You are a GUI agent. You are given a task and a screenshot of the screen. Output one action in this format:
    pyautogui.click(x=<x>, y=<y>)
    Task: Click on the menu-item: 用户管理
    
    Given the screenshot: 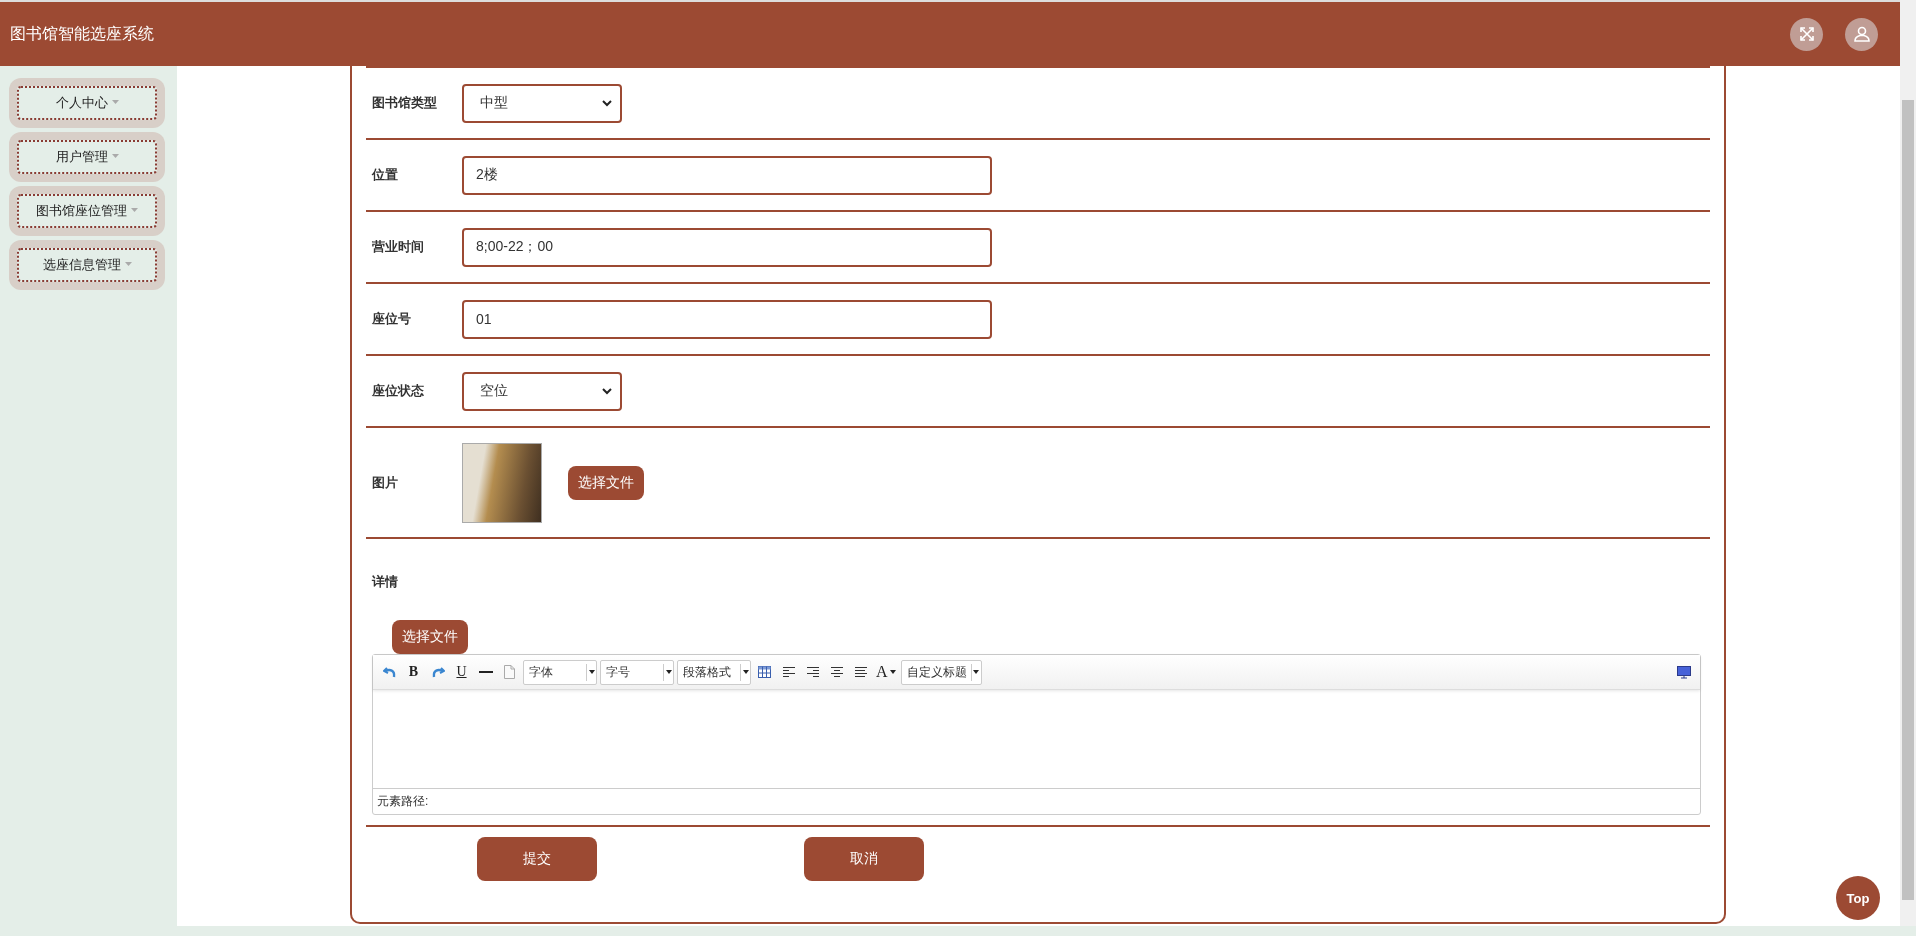 What is the action you would take?
    pyautogui.click(x=87, y=157)
    